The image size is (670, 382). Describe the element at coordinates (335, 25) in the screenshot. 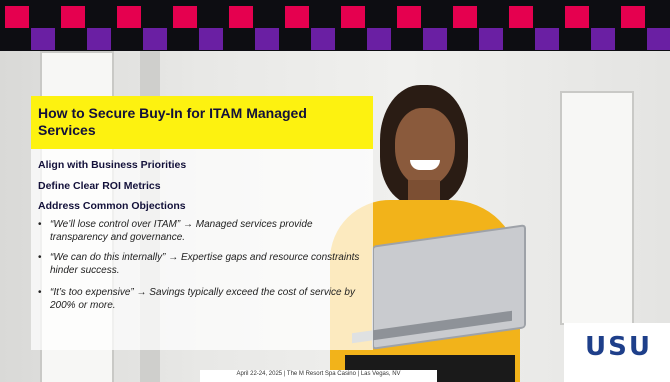

I see `checker-banner` at that location.